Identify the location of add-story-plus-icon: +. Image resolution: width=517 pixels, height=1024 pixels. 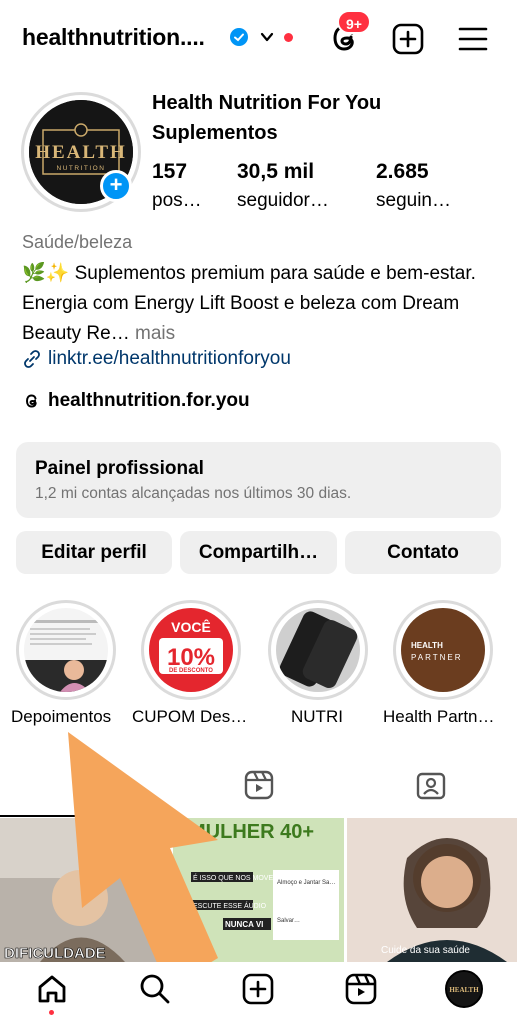
(116, 186).